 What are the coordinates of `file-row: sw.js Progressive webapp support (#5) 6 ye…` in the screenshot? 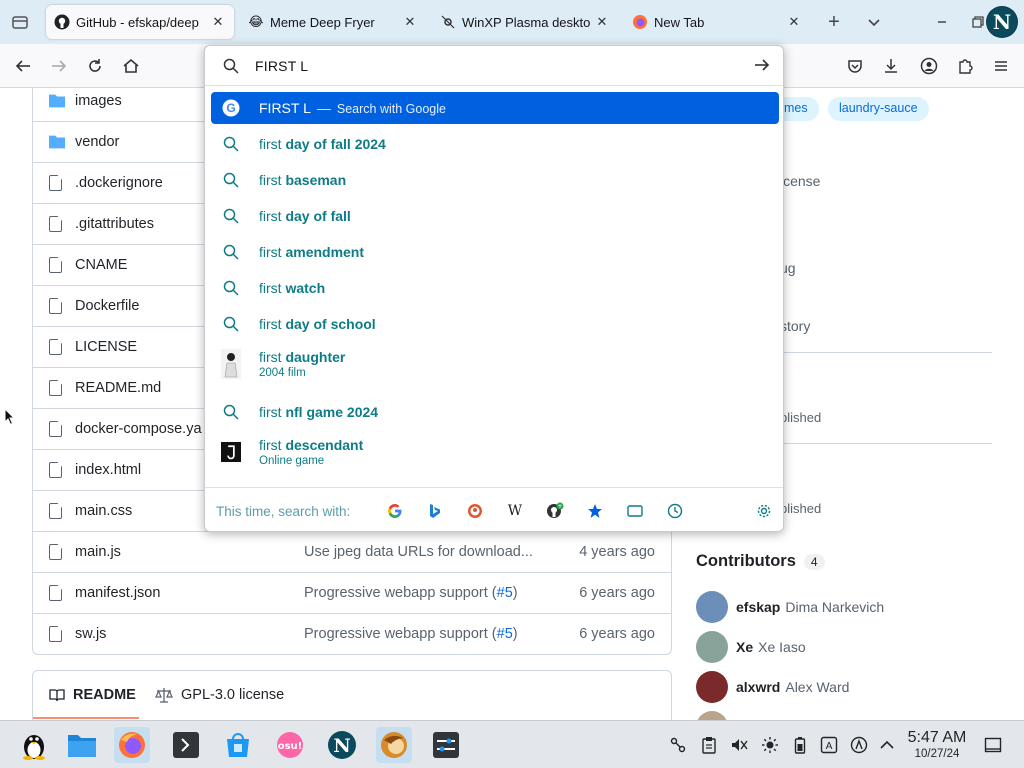 It's located at (352, 633).